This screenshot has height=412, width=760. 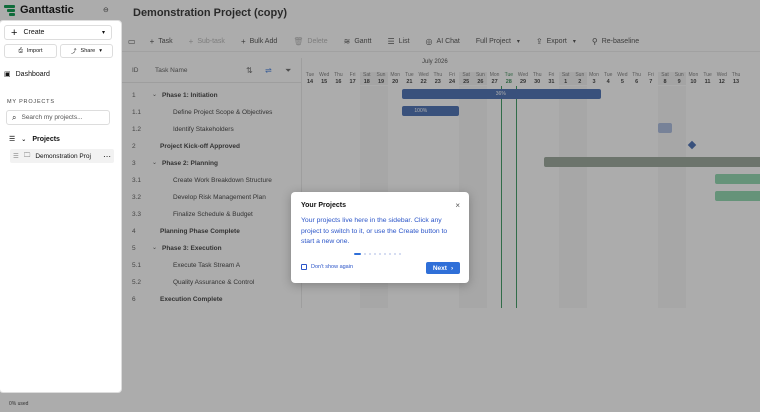 I want to click on plus-icon: +, so click(x=14, y=32).